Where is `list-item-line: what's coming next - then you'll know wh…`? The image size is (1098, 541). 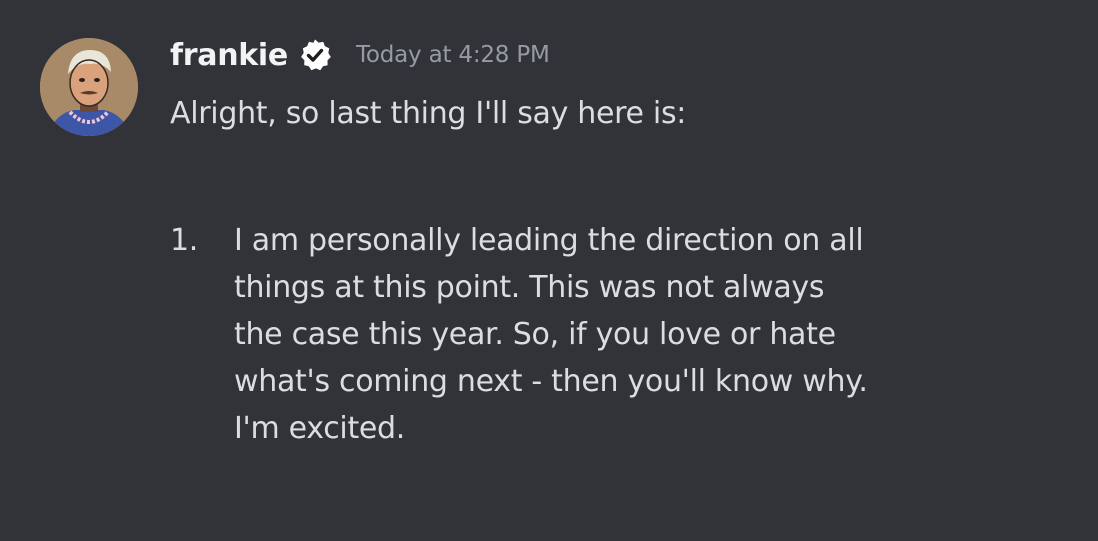
list-item-line: what's coming next - then you'll know wh… is located at coordinates (551, 381).